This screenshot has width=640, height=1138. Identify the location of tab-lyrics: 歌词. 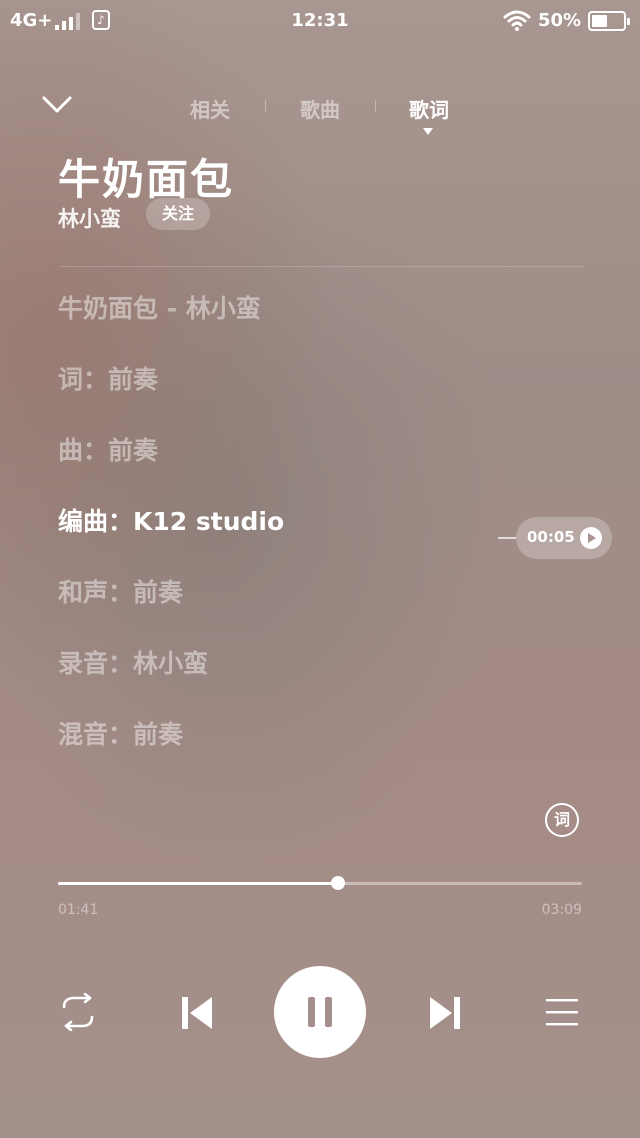
(429, 108).